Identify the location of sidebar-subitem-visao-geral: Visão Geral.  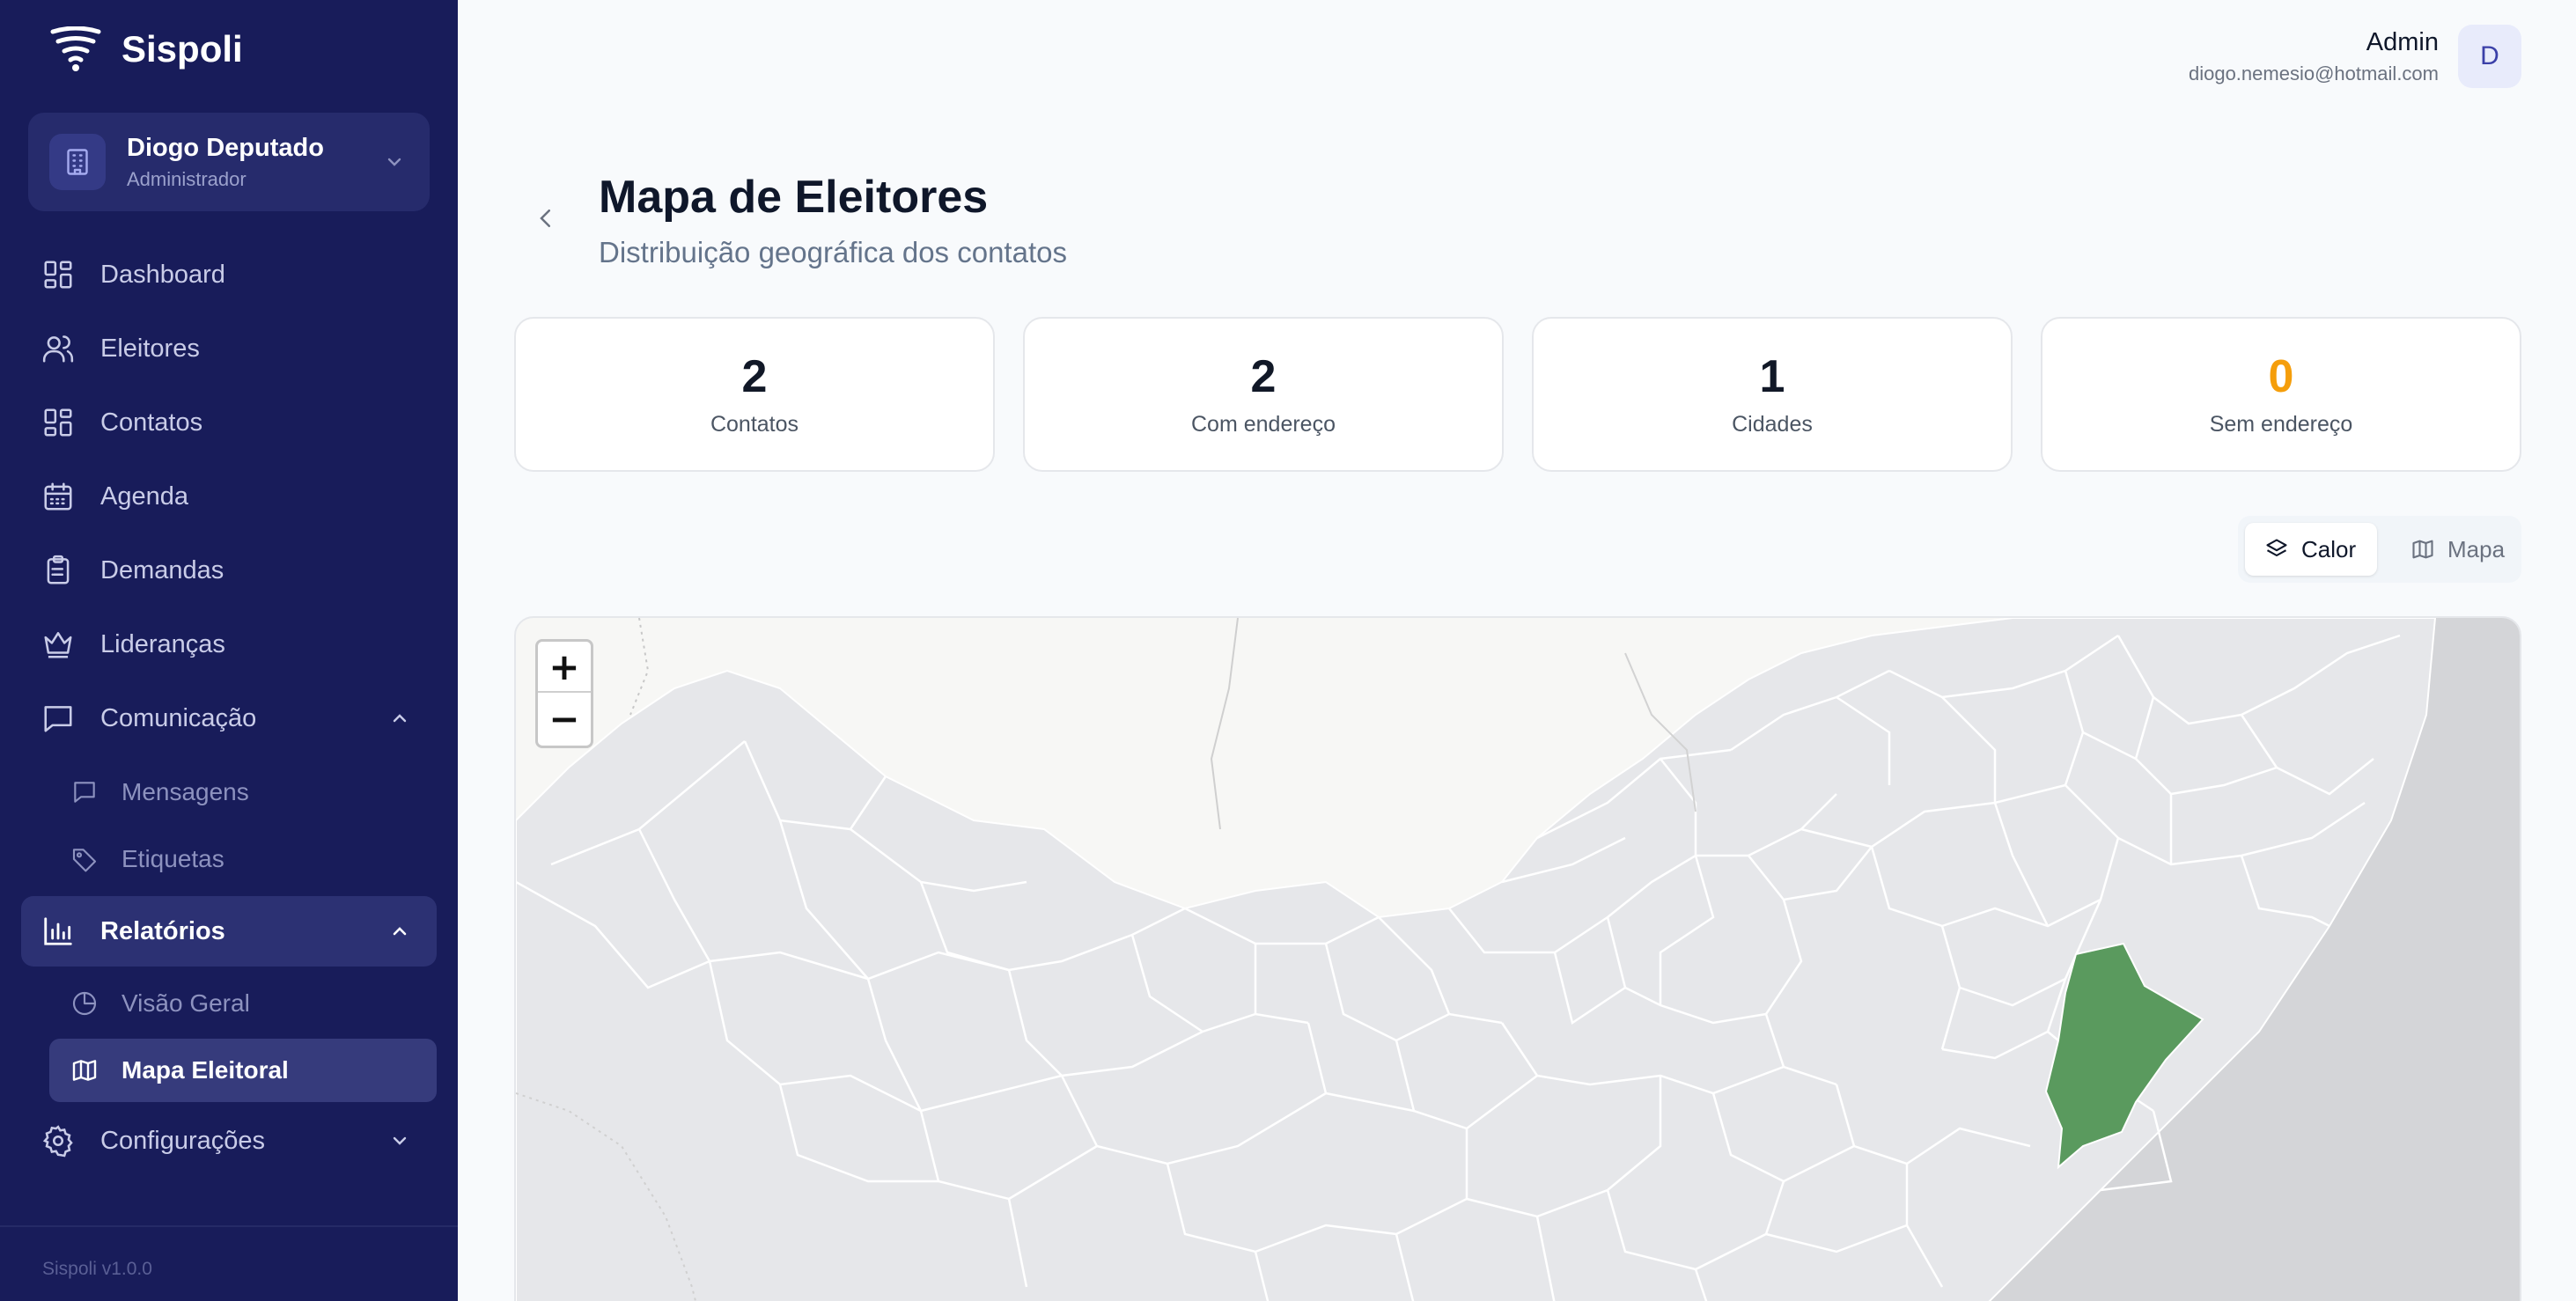
(243, 1004).